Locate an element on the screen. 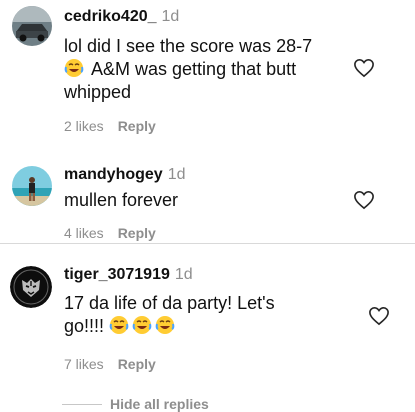 Image resolution: width=415 pixels, height=412 pixels. username: cedriko420_ is located at coordinates (110, 16).